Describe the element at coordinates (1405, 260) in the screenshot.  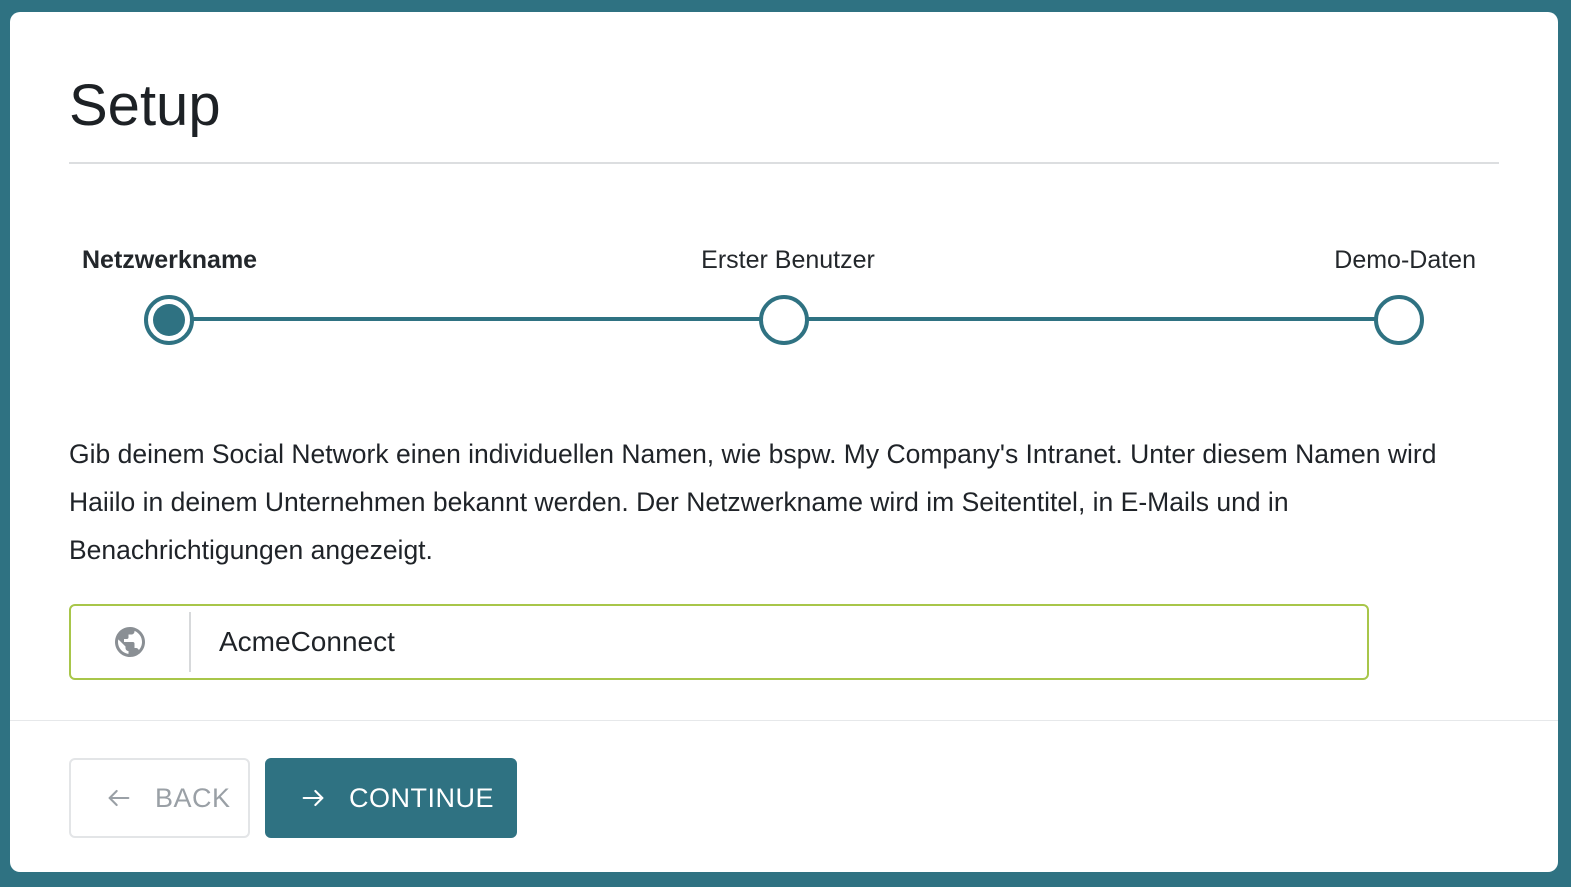
I see `step-label-demo-daten: Demo-Daten` at that location.